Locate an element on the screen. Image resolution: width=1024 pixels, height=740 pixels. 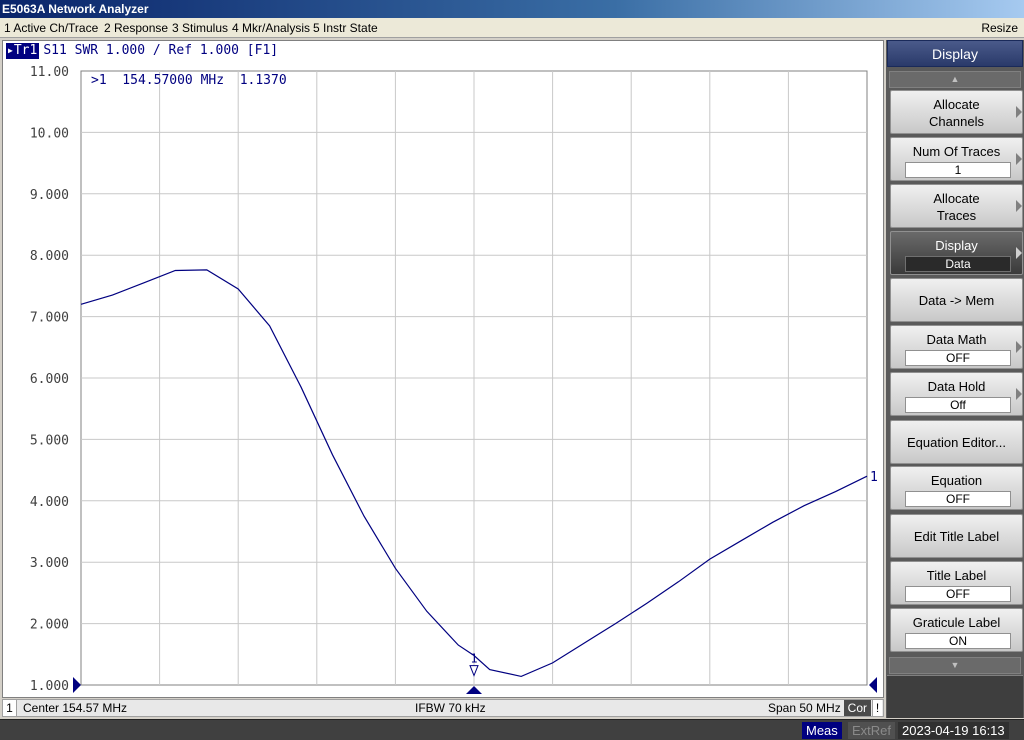
softkey-allocate-traces: Allocate Traces is located at coordinates (956, 206).